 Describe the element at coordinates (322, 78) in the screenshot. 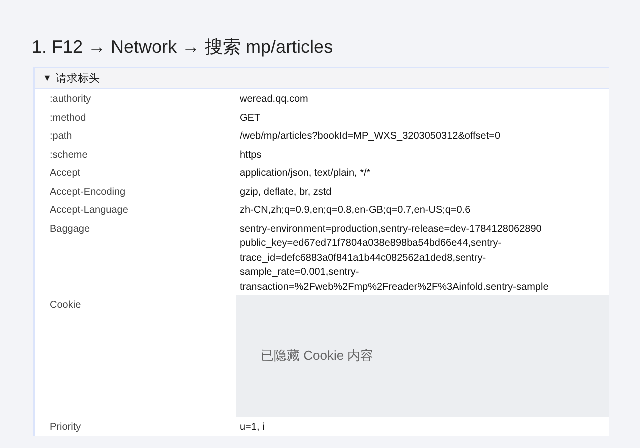

I see `section-header: ▼ 请求标头` at that location.